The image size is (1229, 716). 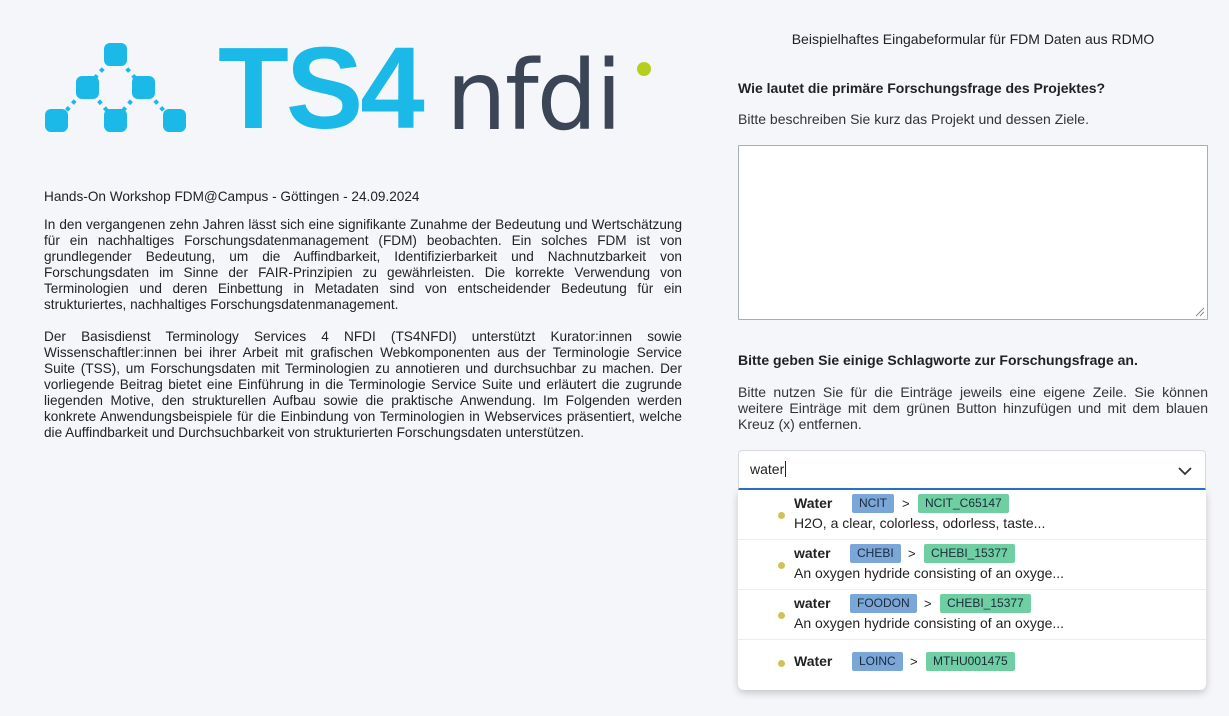 I want to click on term-id-badge: NCIT_C65147, so click(x=963, y=503).